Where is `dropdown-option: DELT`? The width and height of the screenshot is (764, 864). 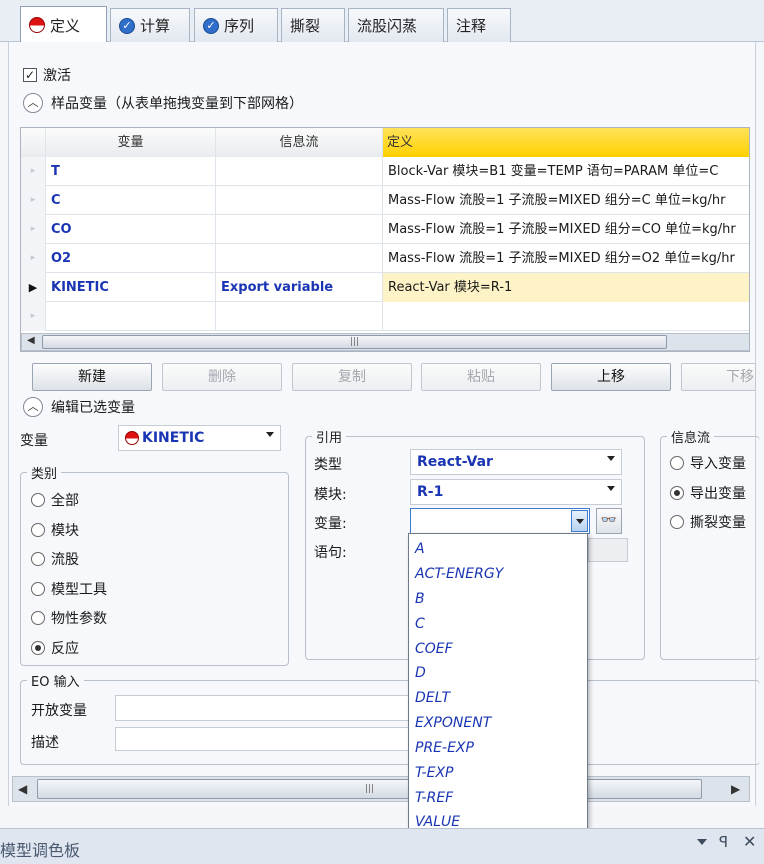 dropdown-option: DELT is located at coordinates (432, 698).